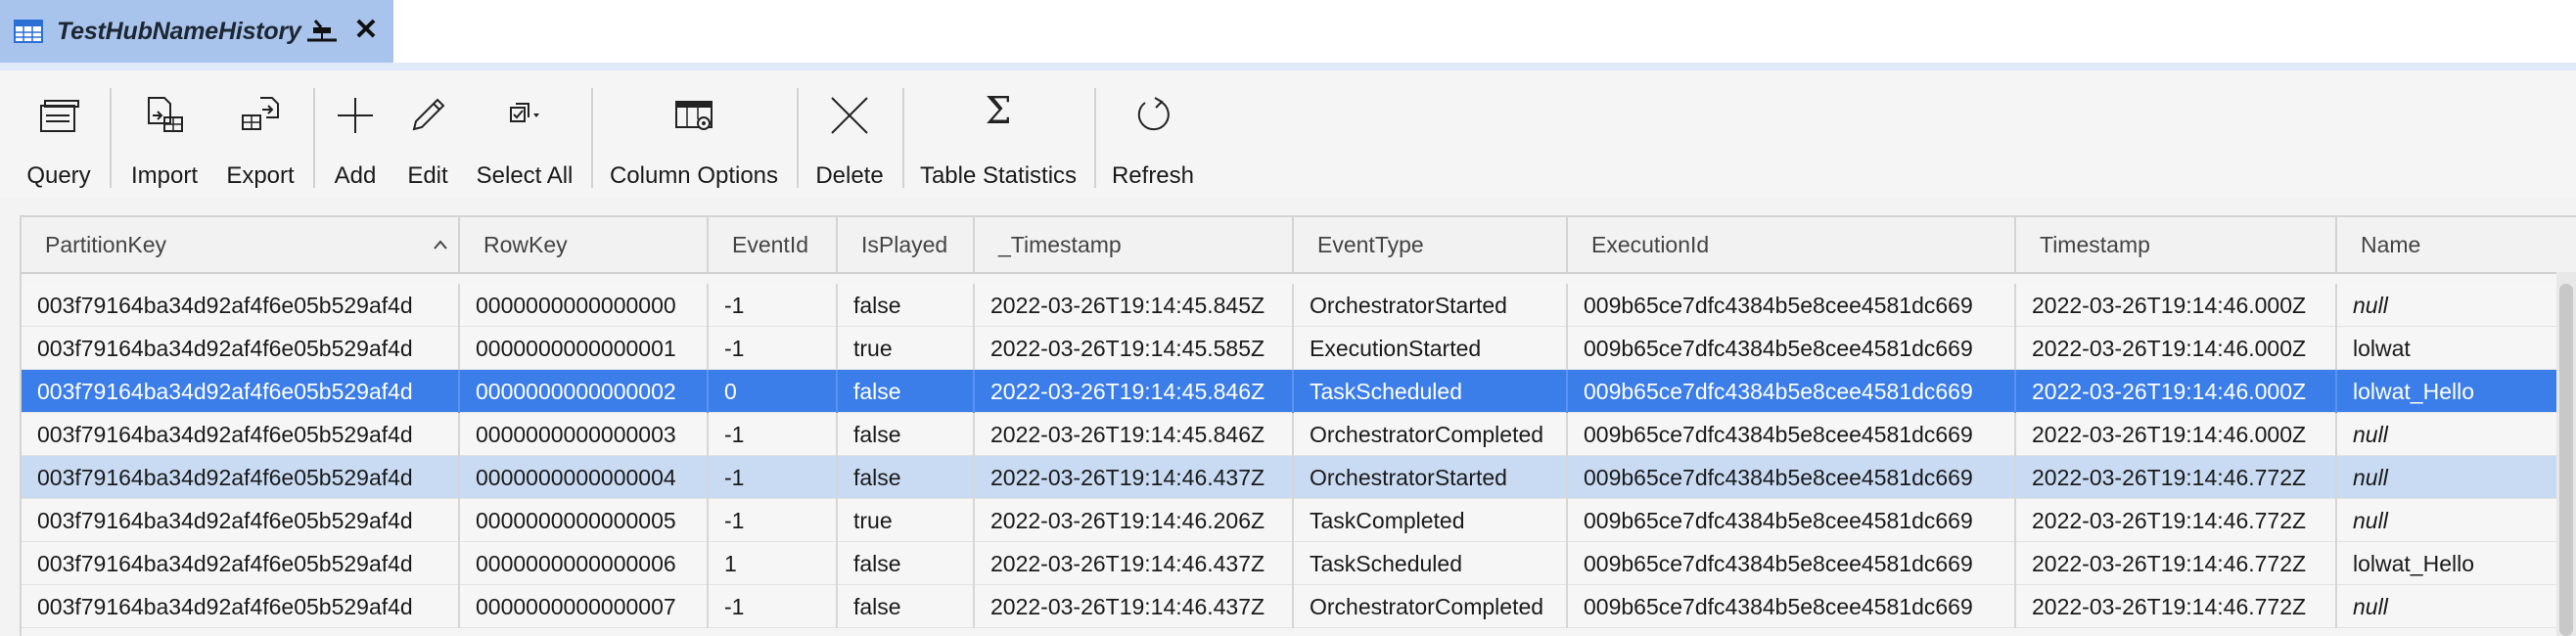 The height and width of the screenshot is (636, 2576). Describe the element at coordinates (524, 138) in the screenshot. I see `select-all-button: Select All` at that location.